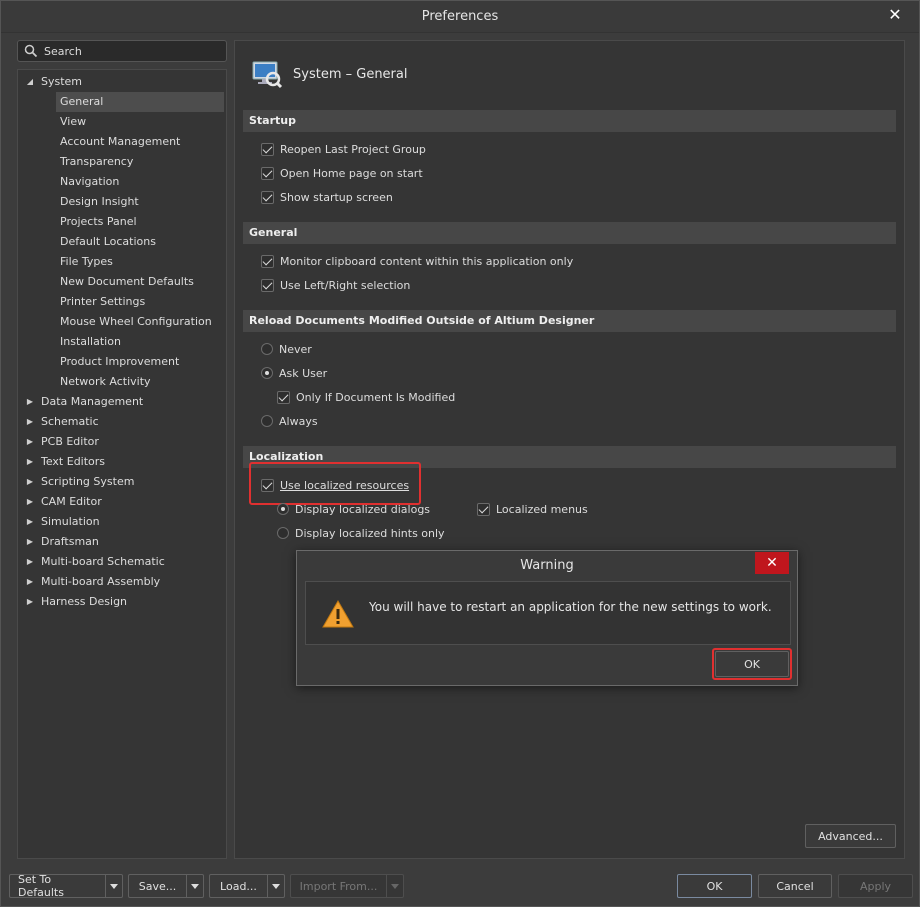 The image size is (920, 907). Describe the element at coordinates (122, 322) in the screenshot. I see `tree-item-mouse-wheel-configuration: Mouse Wheel Configuration` at that location.